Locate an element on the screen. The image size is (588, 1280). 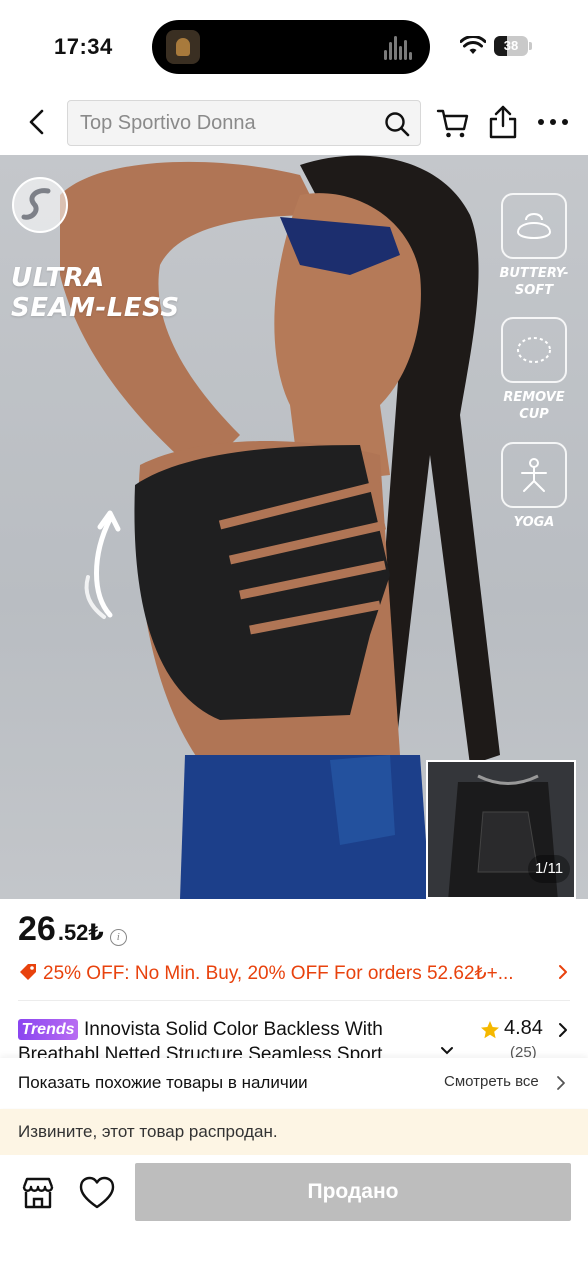
feature-label: REMOVE CUP is located at coordinates (534, 406).